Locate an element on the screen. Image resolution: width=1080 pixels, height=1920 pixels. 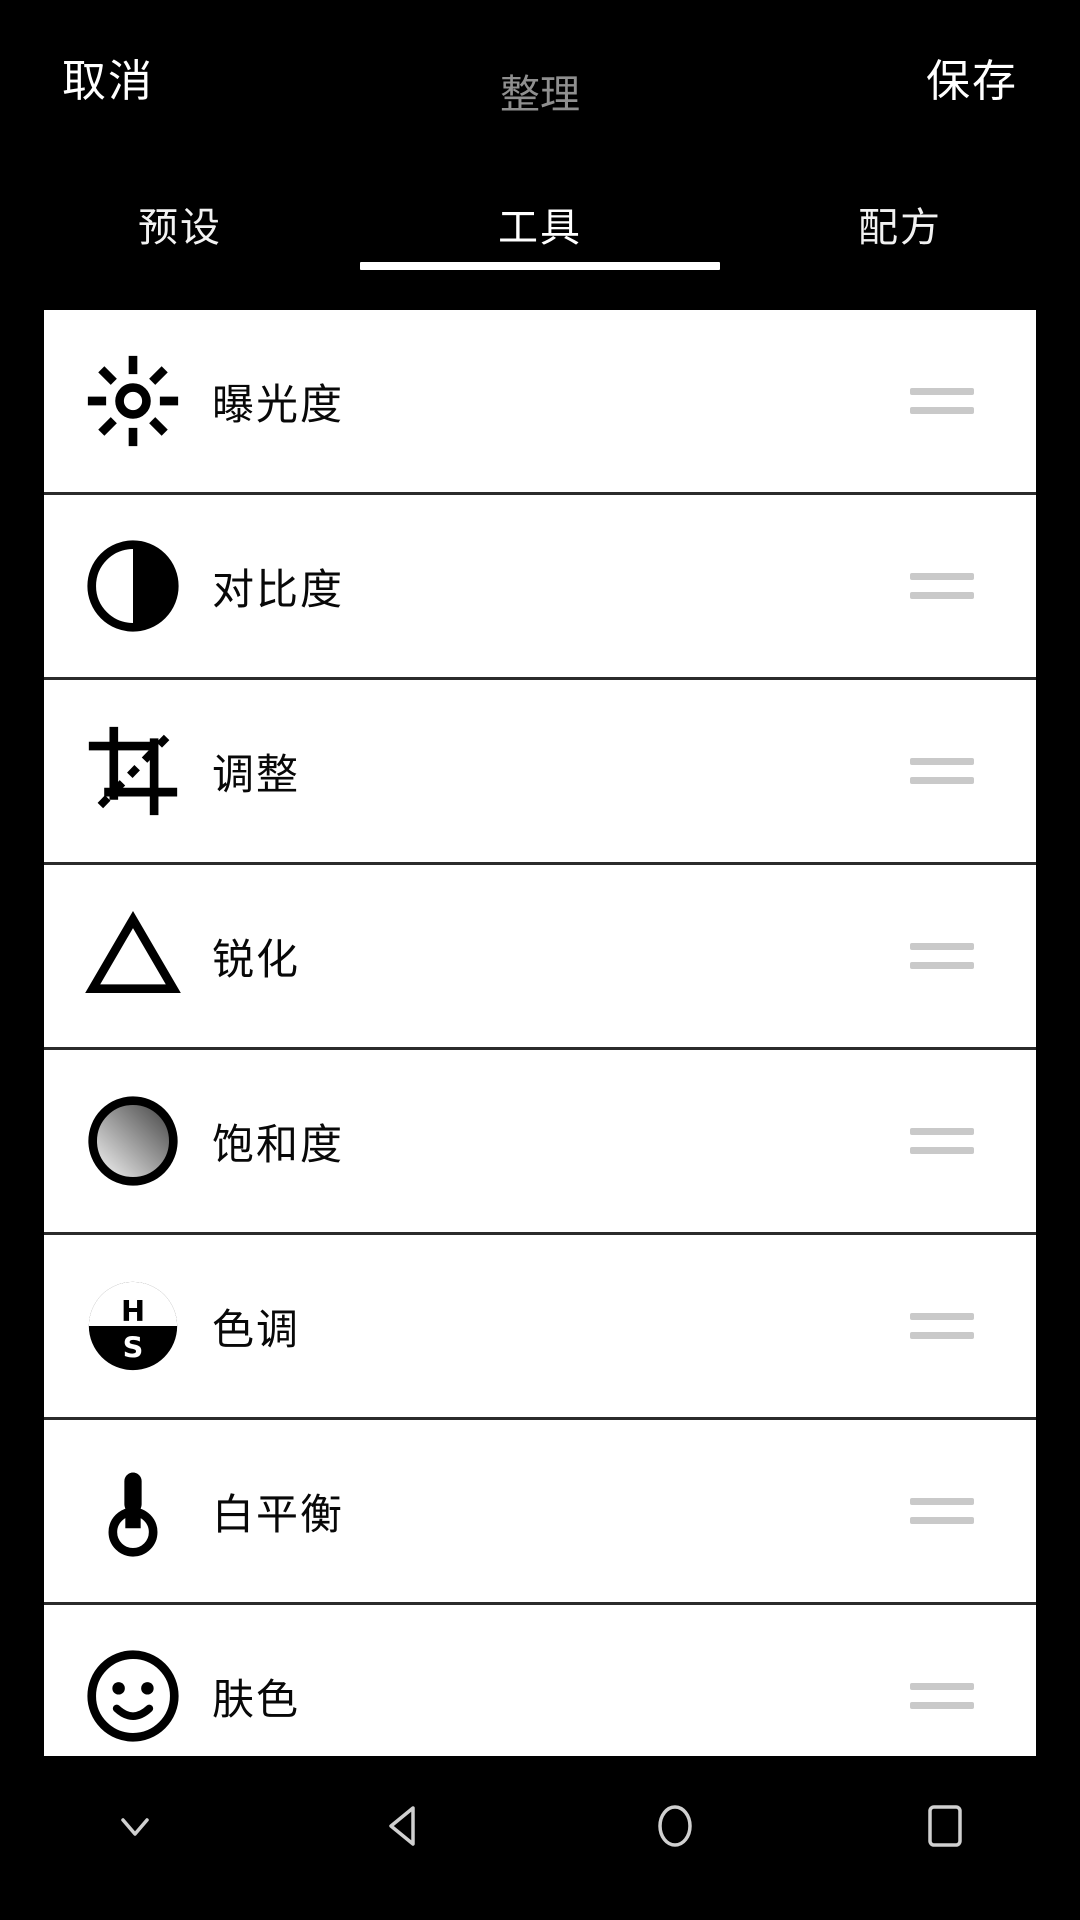
saturation-gradient-circle-icon is located at coordinates (133, 1141).